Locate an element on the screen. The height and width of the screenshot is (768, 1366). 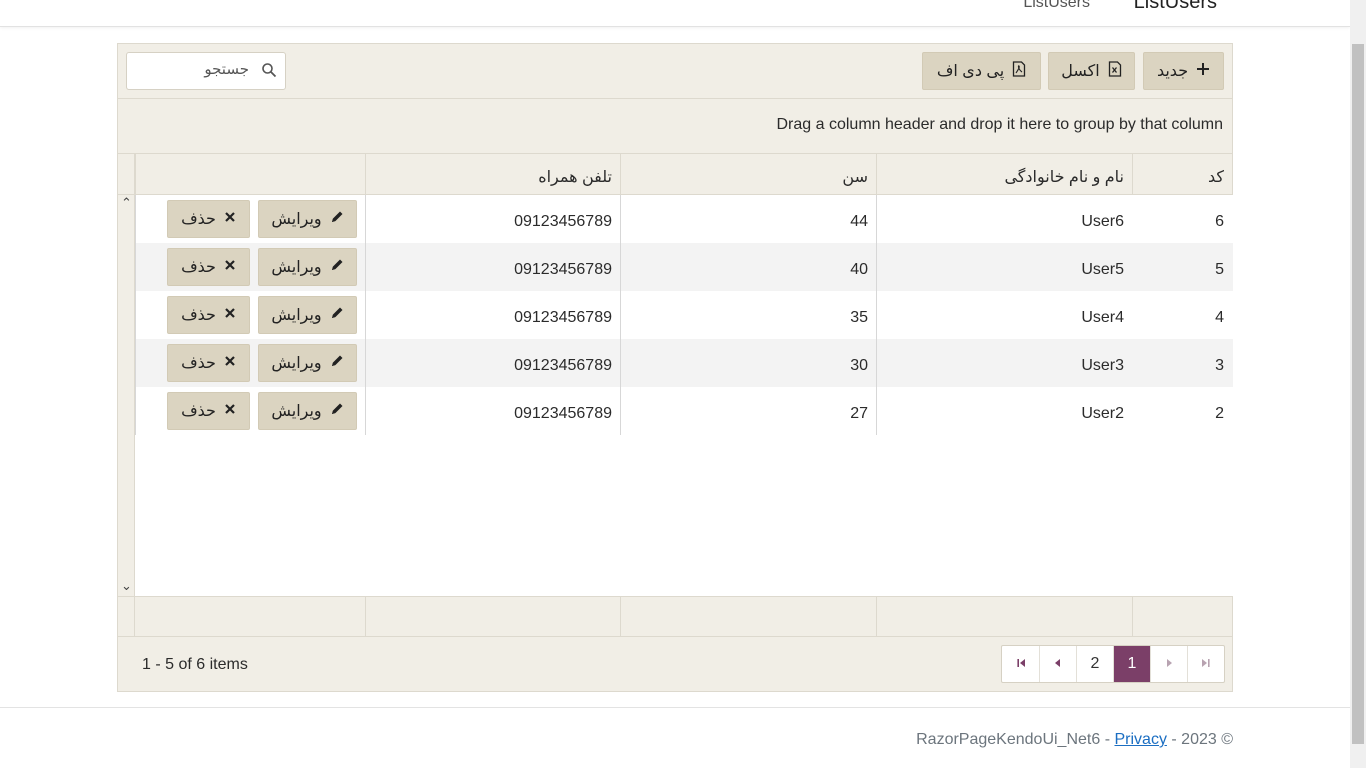
grid-header: کد نام و نام خانوادگی سن تلفن همراه is located at coordinates (675, 174).